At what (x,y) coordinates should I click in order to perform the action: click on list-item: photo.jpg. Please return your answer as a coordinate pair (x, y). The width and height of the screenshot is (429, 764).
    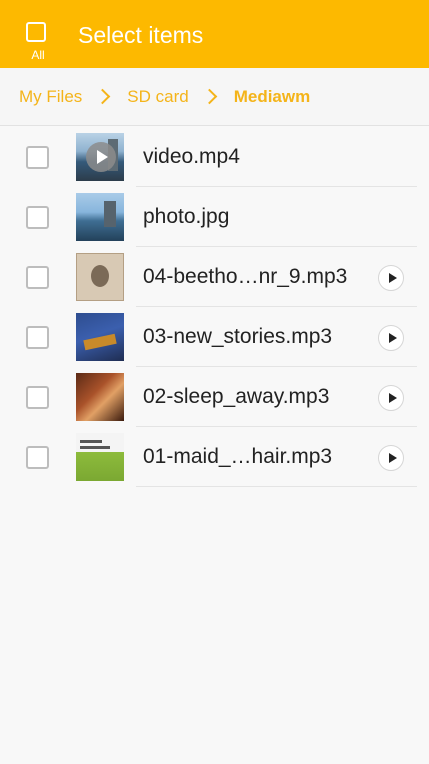
    Looking at the image, I should click on (214, 217).